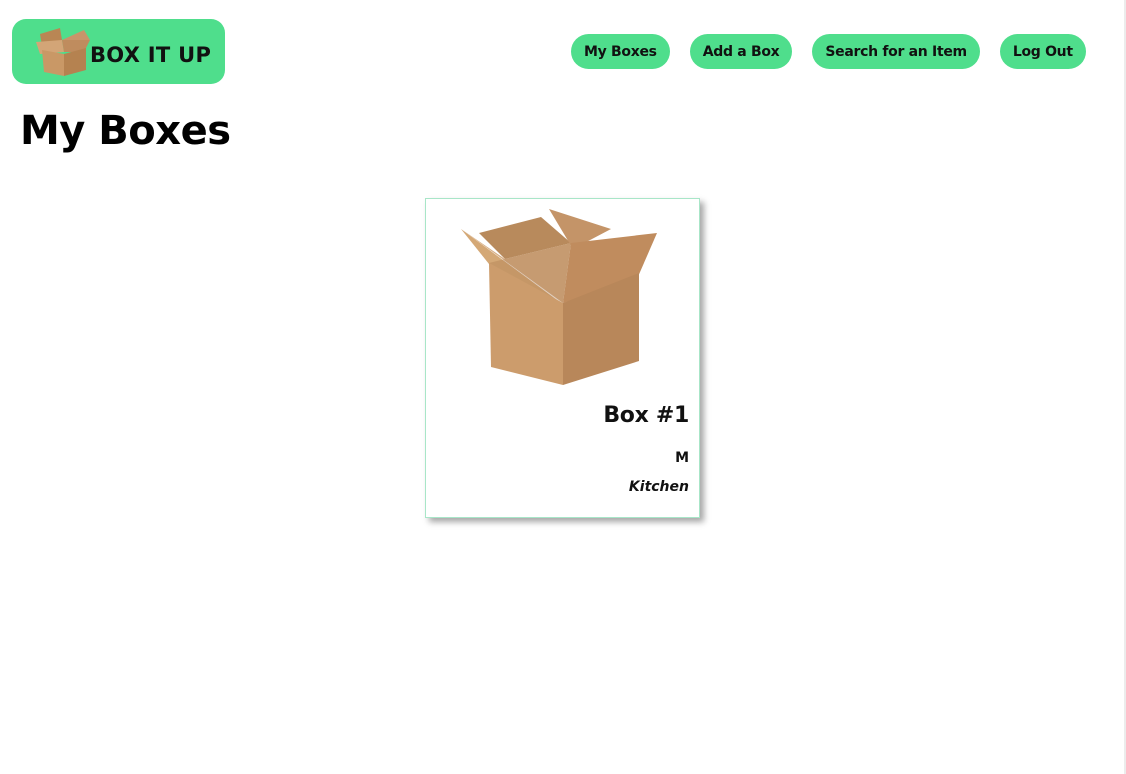 The width and height of the screenshot is (1126, 774). Describe the element at coordinates (151, 54) in the screenshot. I see `logo-text: BOX IT UP` at that location.